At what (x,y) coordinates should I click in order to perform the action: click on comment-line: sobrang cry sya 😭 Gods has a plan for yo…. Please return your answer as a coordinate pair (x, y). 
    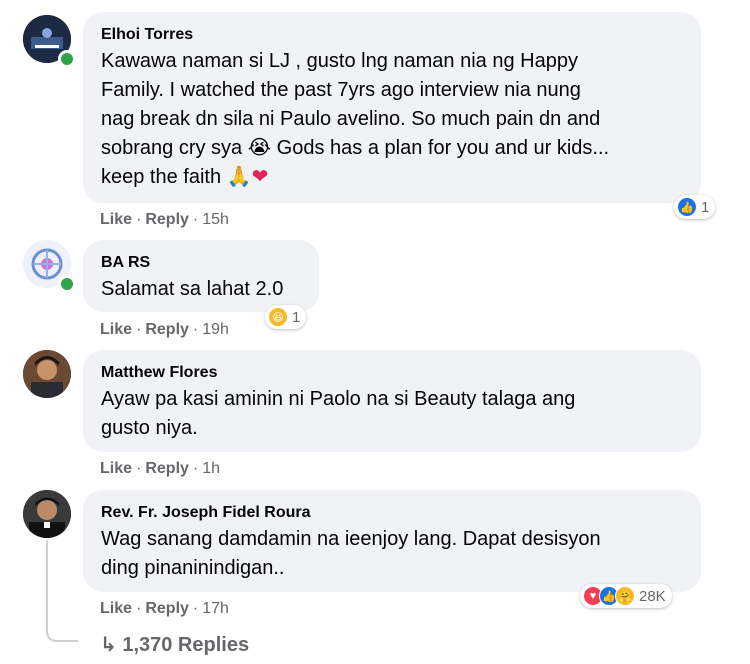
    Looking at the image, I should click on (392, 148).